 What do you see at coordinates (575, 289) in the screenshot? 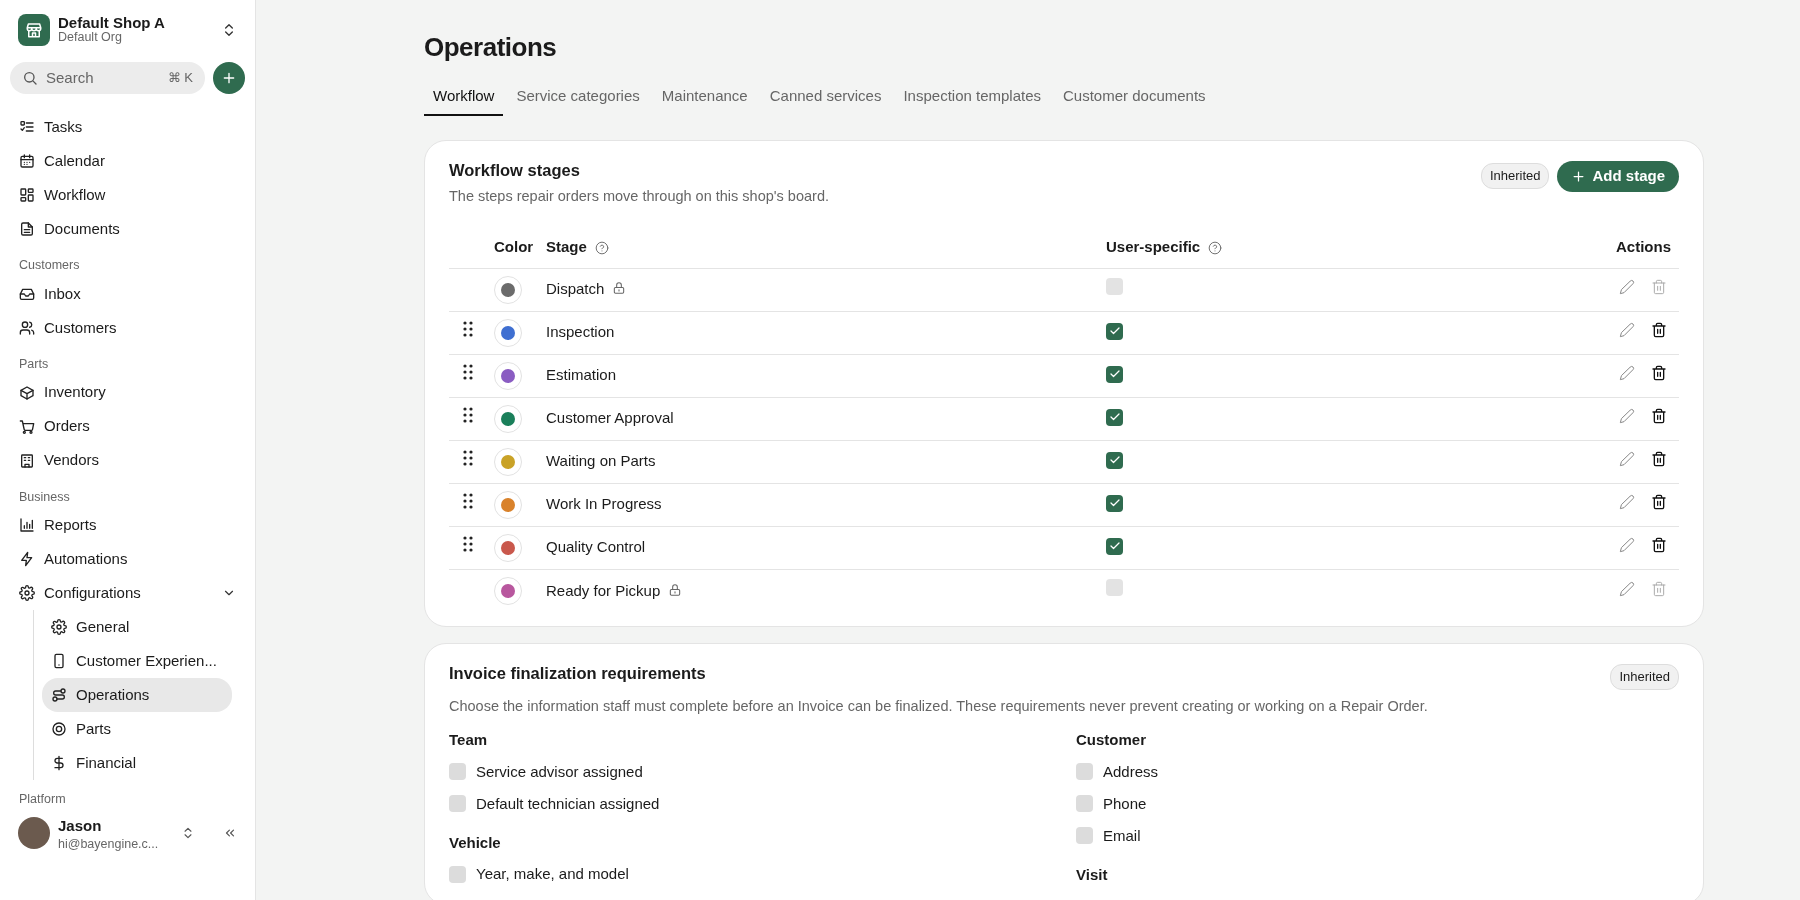
I see `stage-name: Dispatch` at bounding box center [575, 289].